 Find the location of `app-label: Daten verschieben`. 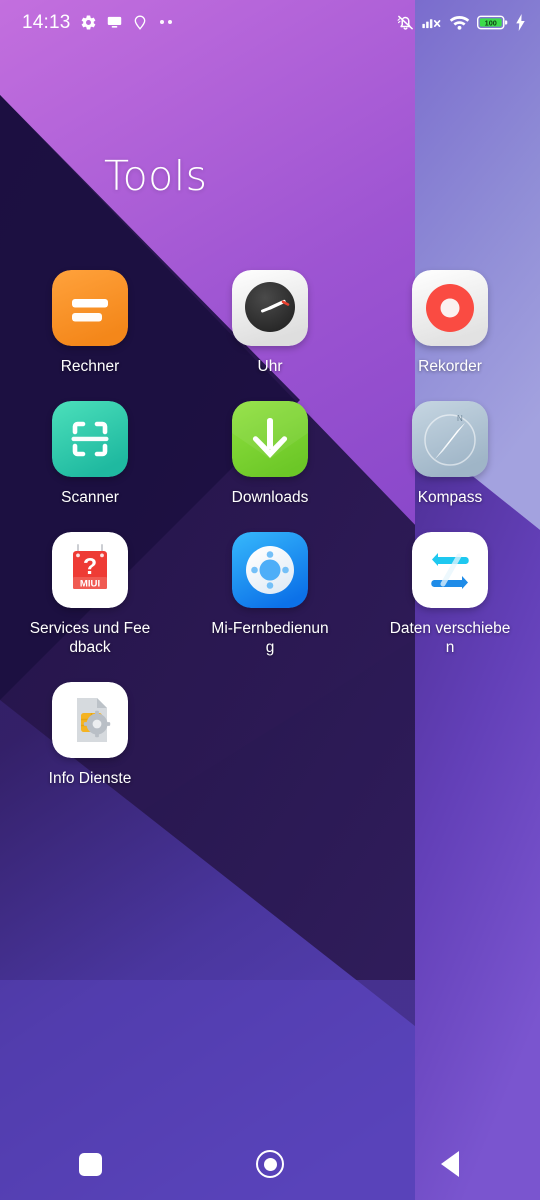

app-label: Daten verschieben is located at coordinates (450, 638).